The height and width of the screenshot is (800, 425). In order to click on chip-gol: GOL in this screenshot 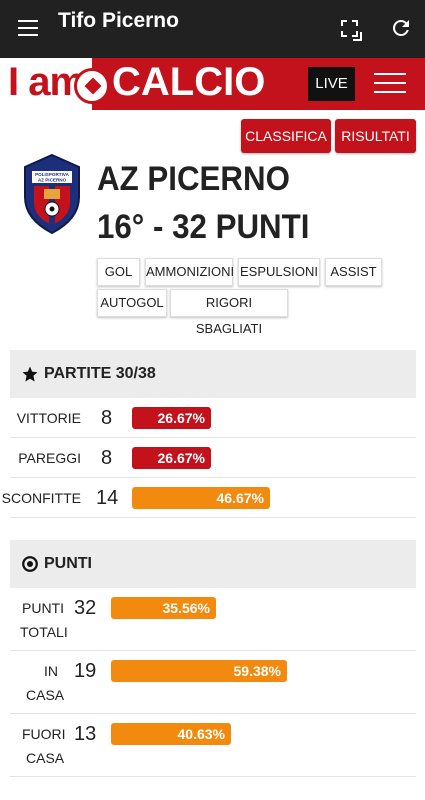, I will do `click(118, 272)`.